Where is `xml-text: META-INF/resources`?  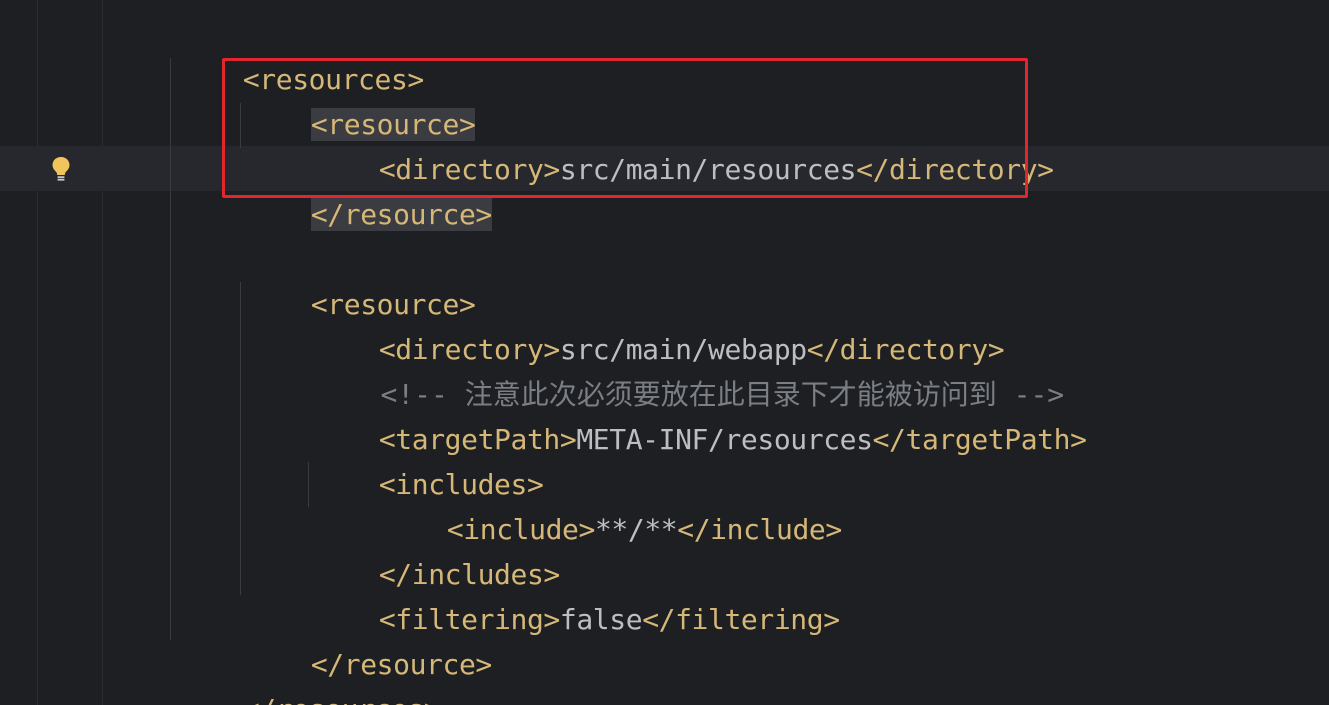 xml-text: META-INF/resources is located at coordinates (724, 439).